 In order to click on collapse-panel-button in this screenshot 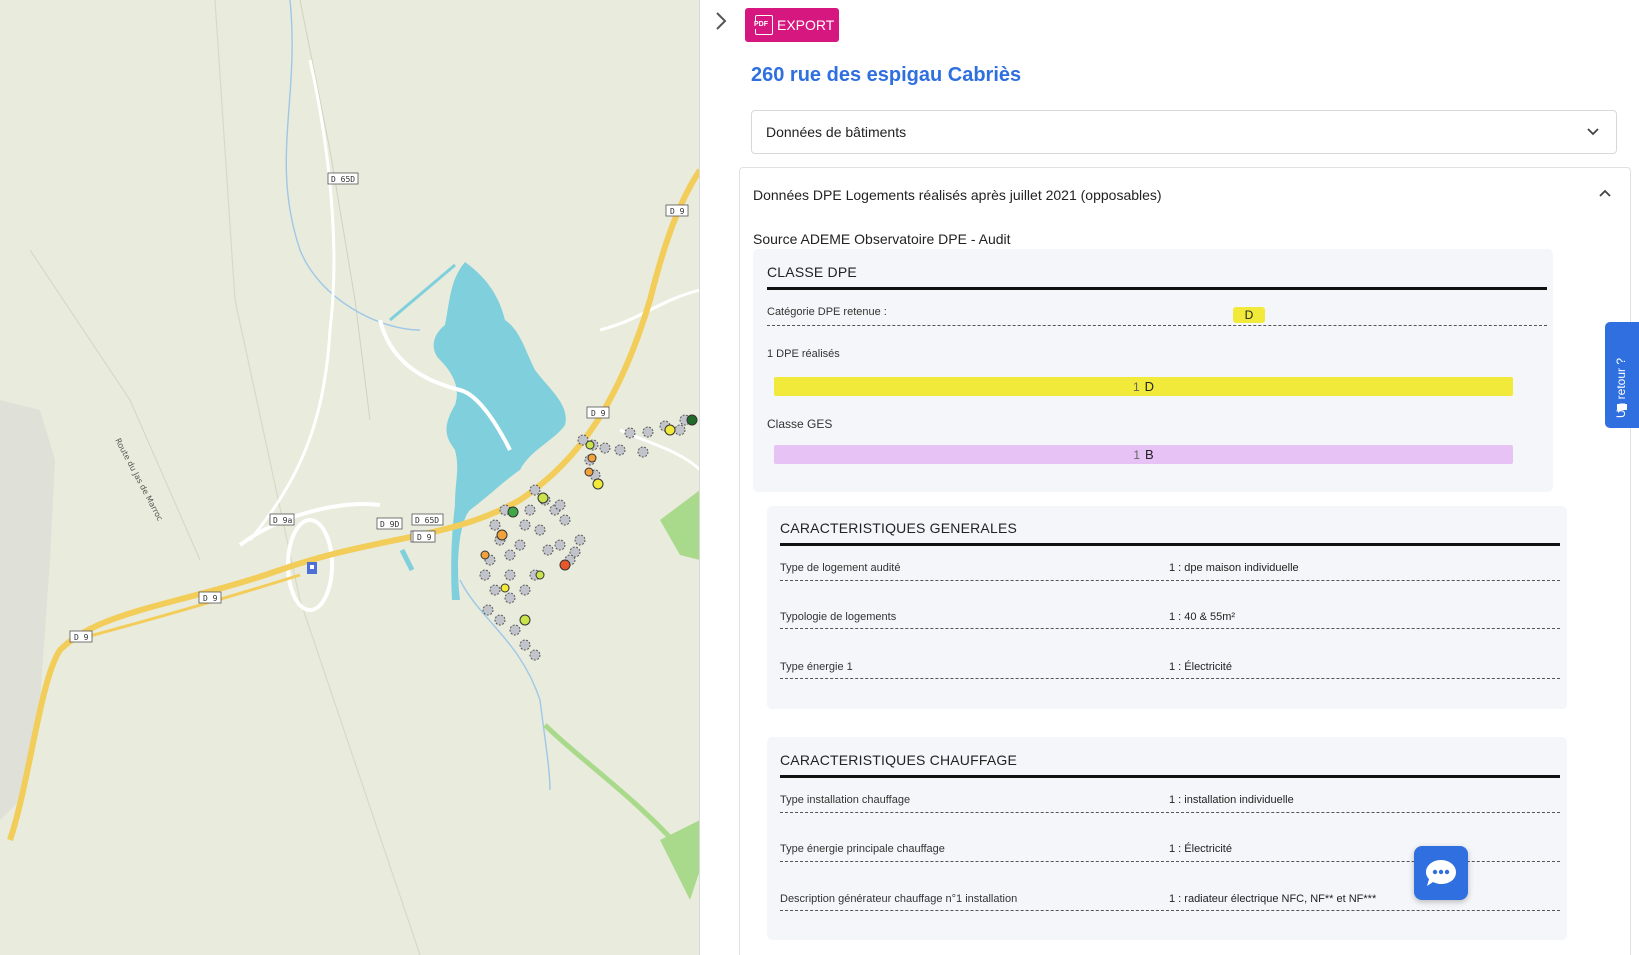, I will do `click(721, 21)`.